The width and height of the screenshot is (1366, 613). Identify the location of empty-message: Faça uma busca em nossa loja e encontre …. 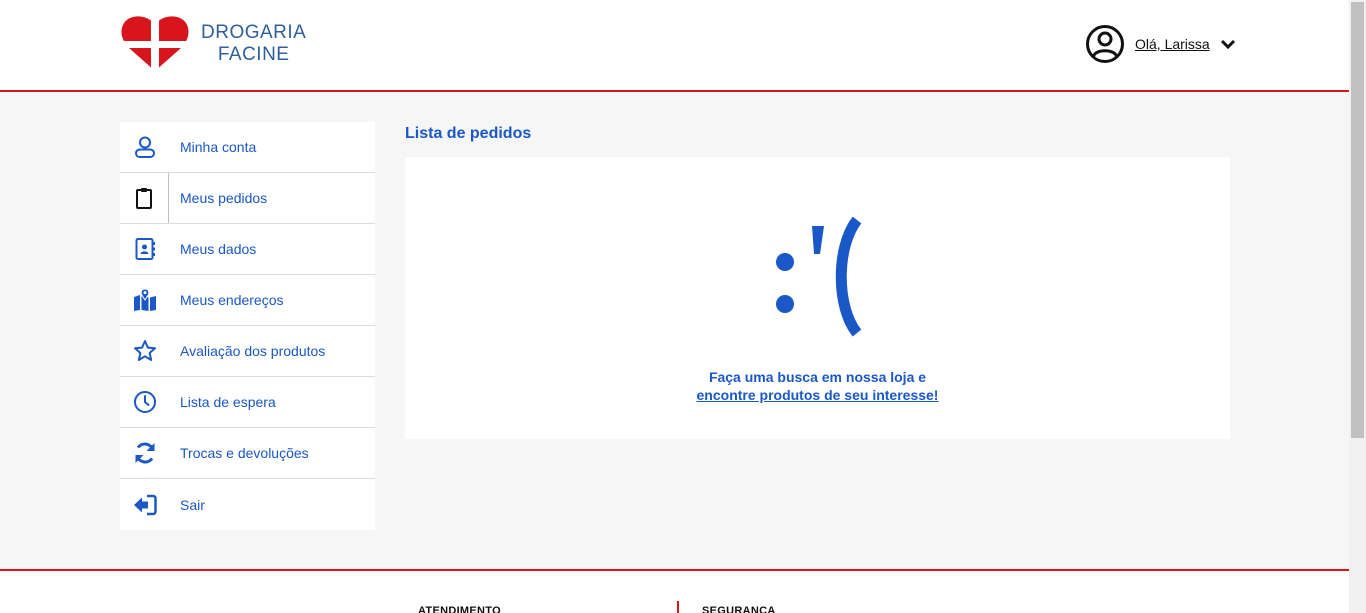
(817, 386).